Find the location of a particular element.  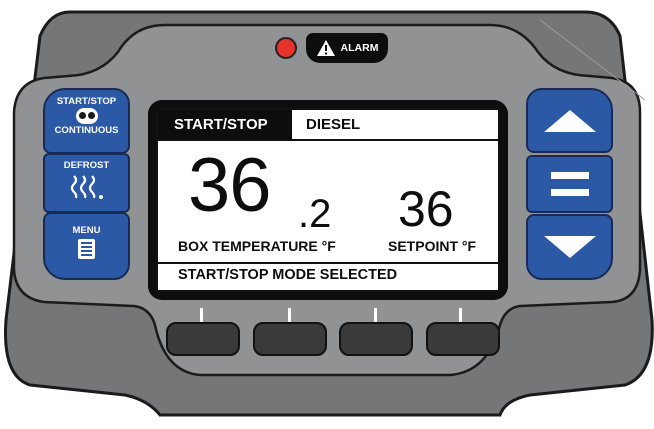

start-stop-continuous-icon is located at coordinates (86, 116).